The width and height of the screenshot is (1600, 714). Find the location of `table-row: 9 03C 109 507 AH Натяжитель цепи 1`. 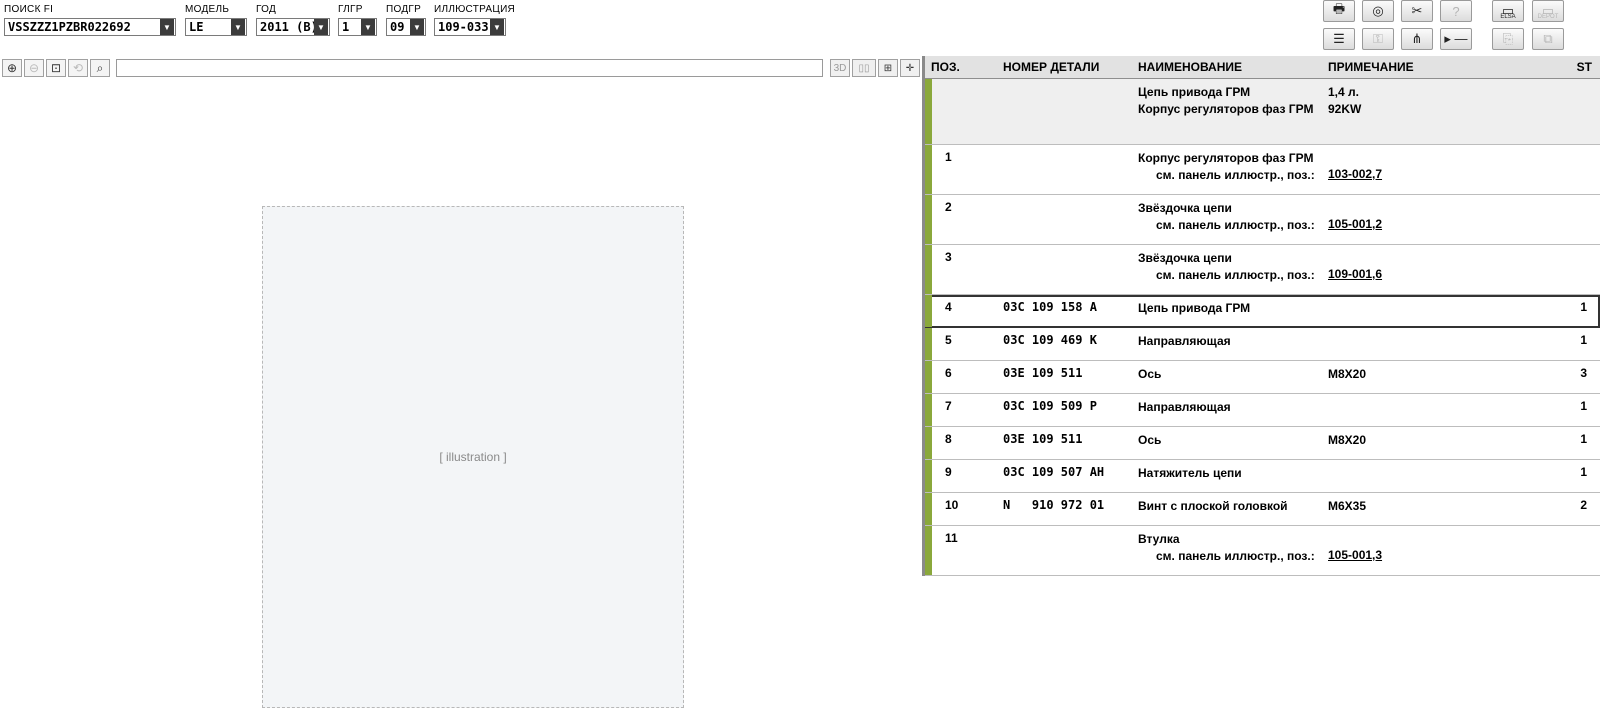

table-row: 9 03C 109 507 AH Натяжитель цепи 1 is located at coordinates (1262, 476).